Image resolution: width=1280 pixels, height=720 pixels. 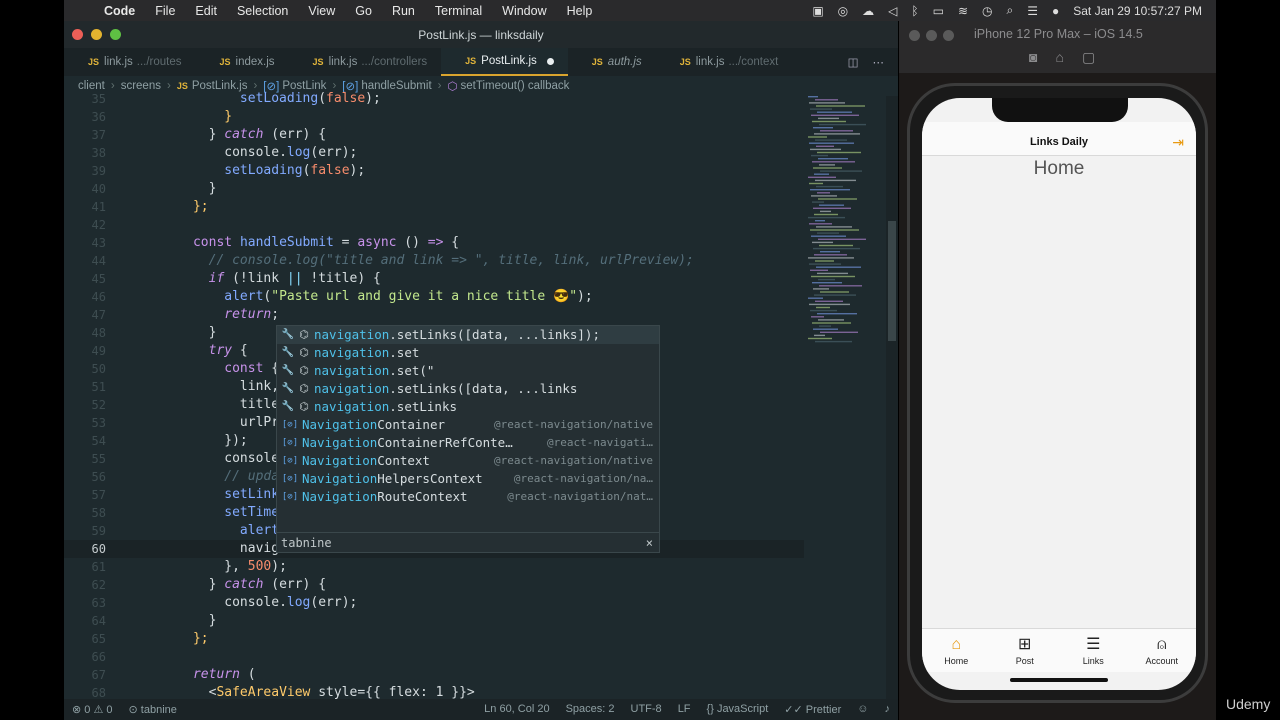 I want to click on suggestion-item: 🔧 ⌬ navigation.setLinks([data, ...links]);, so click(x=468, y=335).